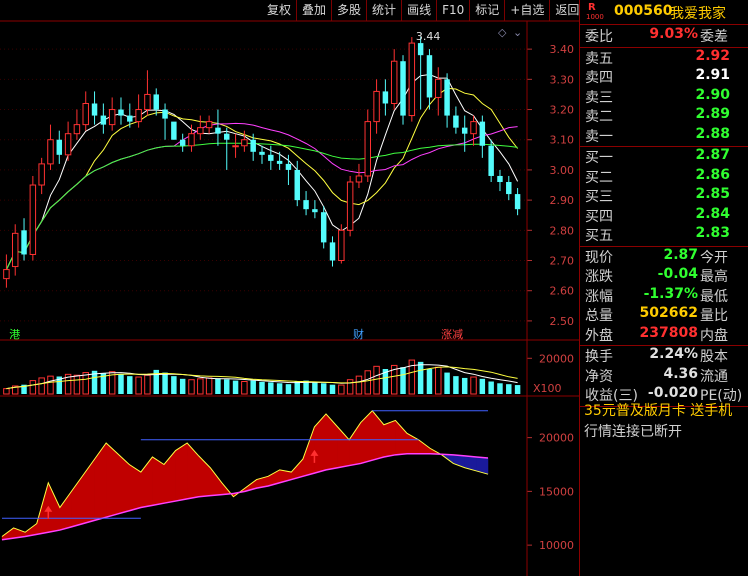 Image resolution: width=748 pixels, height=576 pixels. What do you see at coordinates (714, 357) in the screenshot?
I see `finance-row-0-label2: 股本` at bounding box center [714, 357].